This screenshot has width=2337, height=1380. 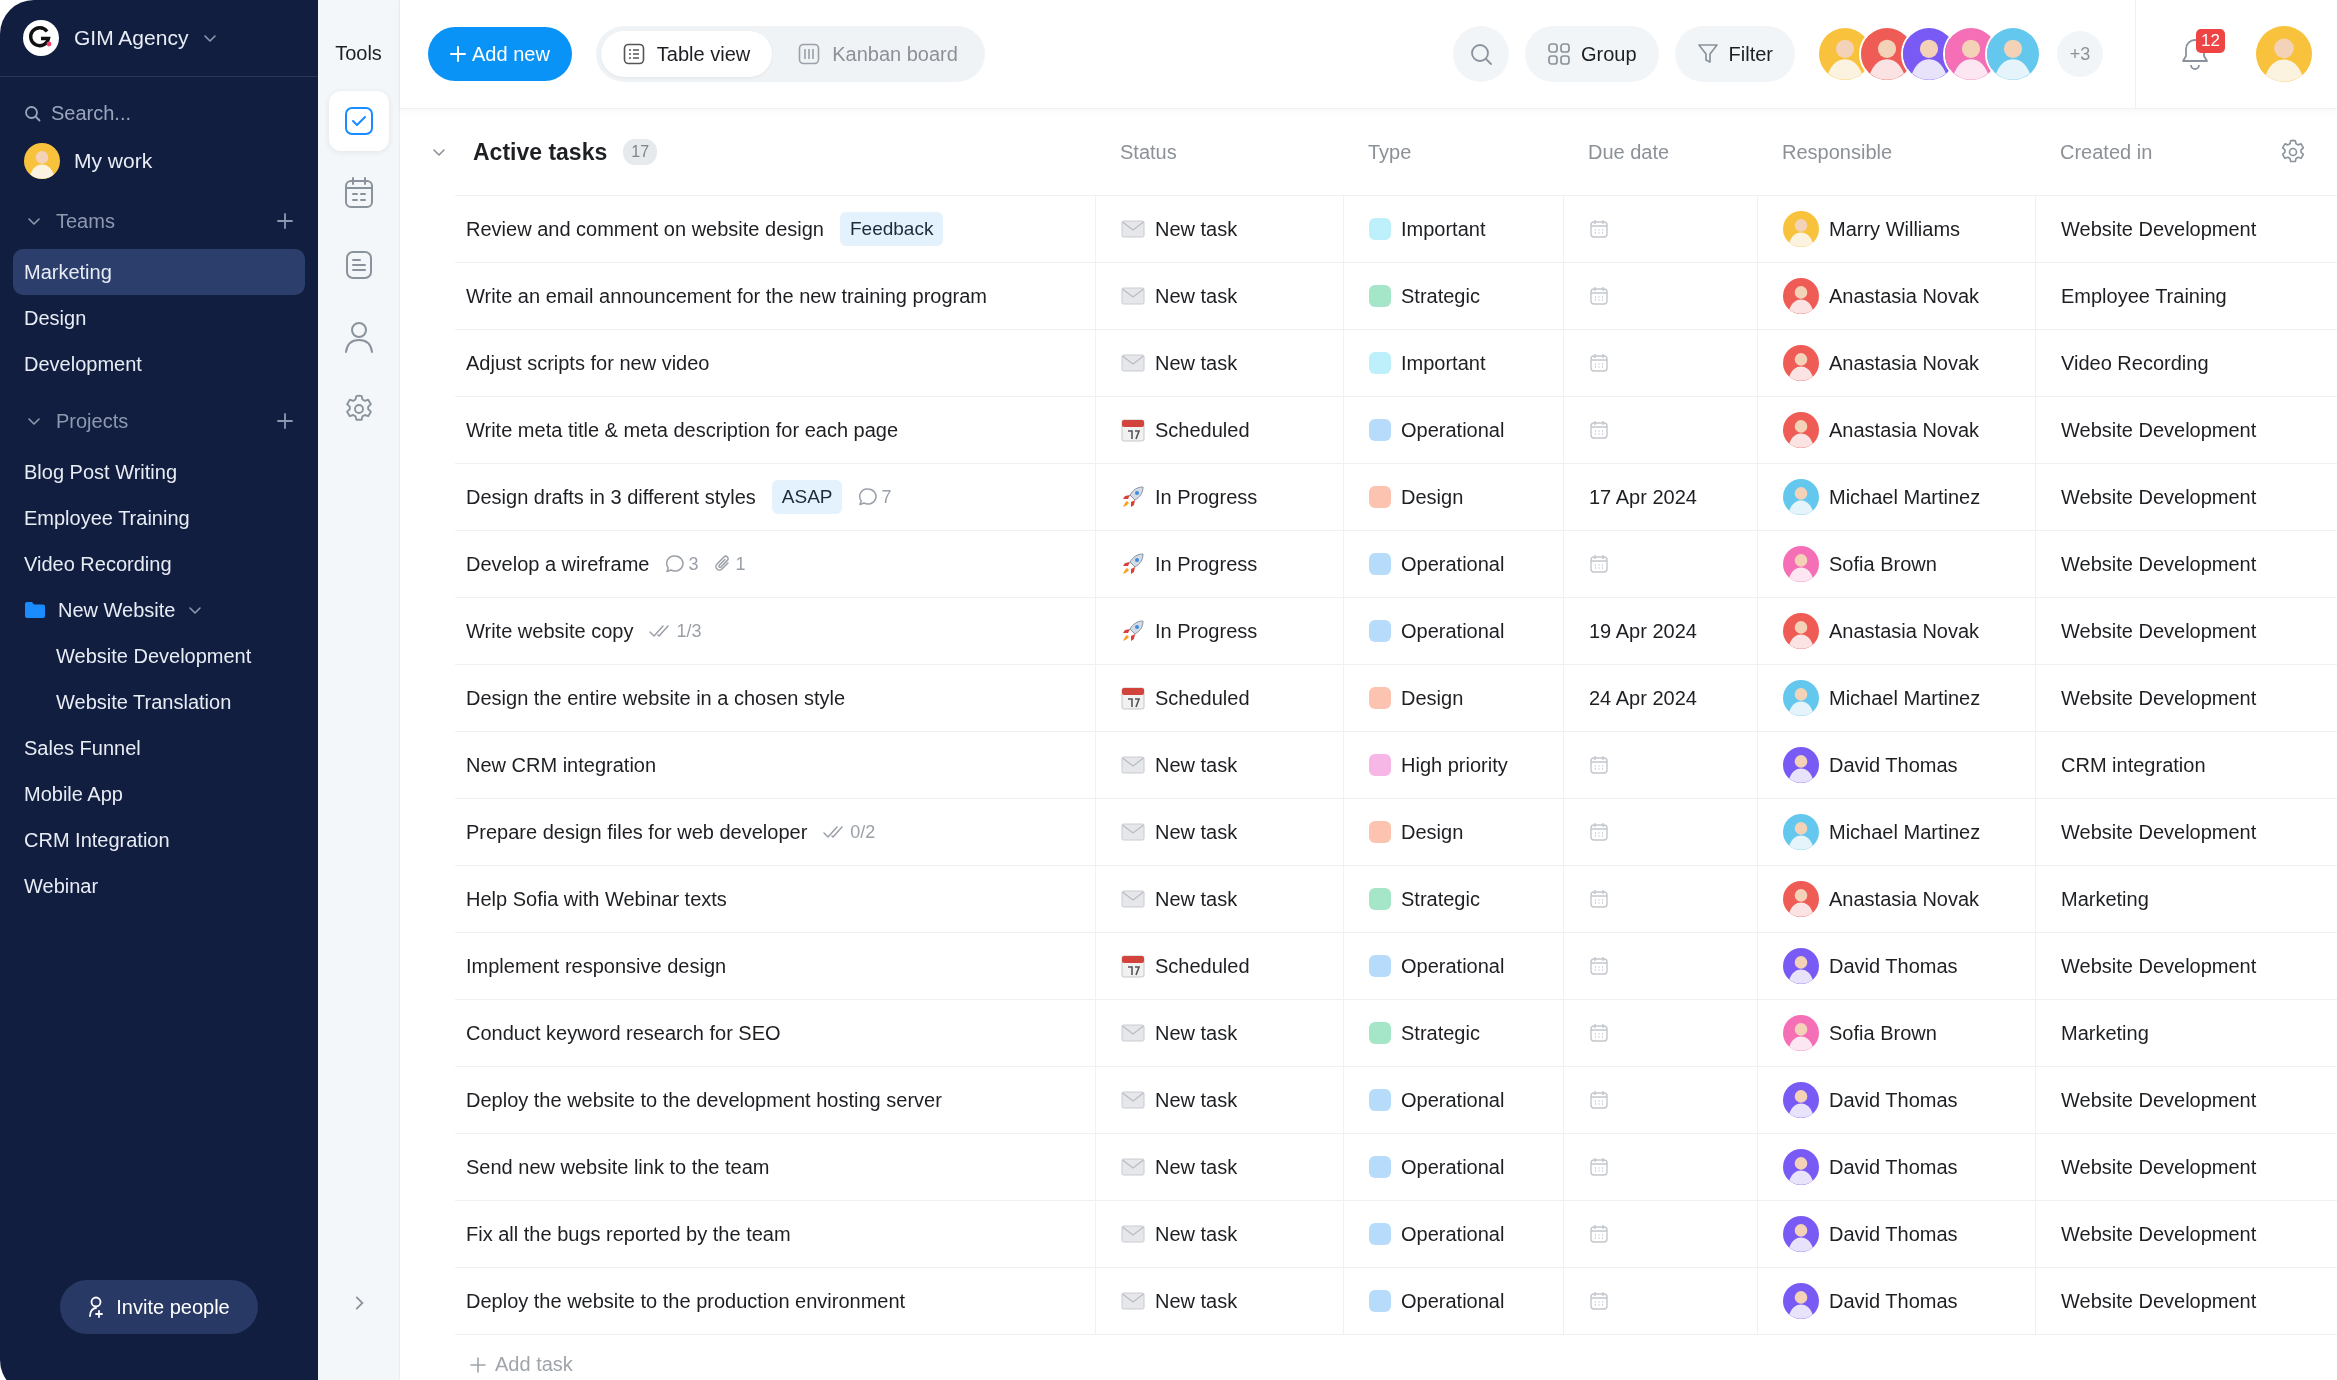 I want to click on task-title: New CRM integration, so click(x=561, y=765).